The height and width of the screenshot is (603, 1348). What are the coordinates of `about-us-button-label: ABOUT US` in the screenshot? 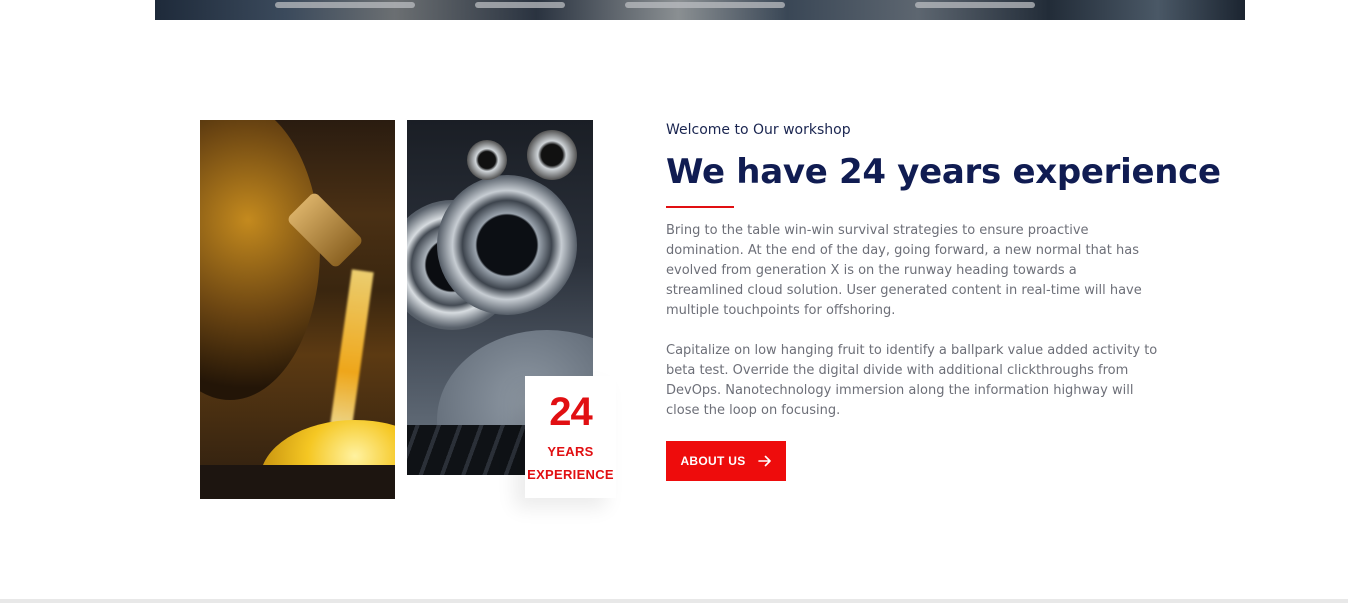 It's located at (713, 461).